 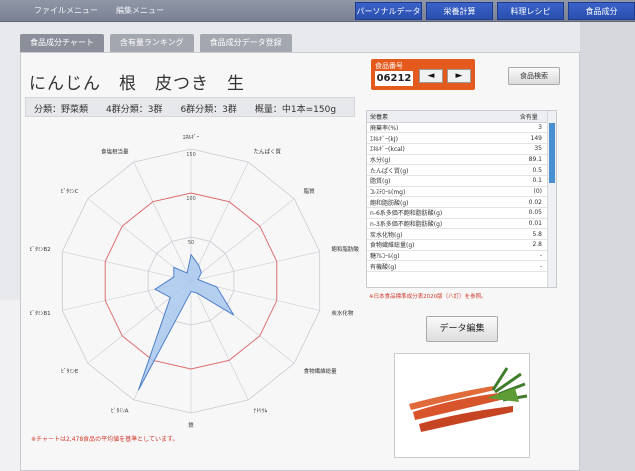 I want to click on table-scrollbar, so click(x=551, y=199).